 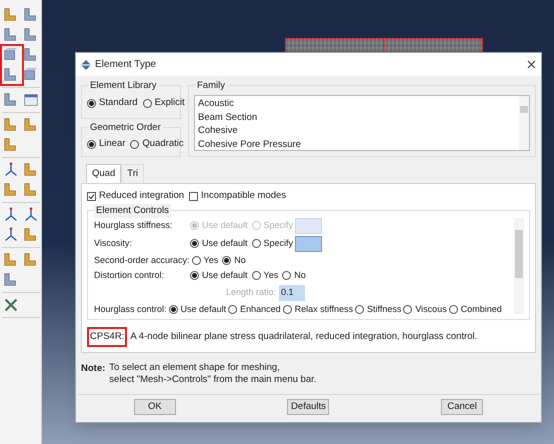 What do you see at coordinates (273, 243) in the screenshot?
I see `radio-option: Specify` at bounding box center [273, 243].